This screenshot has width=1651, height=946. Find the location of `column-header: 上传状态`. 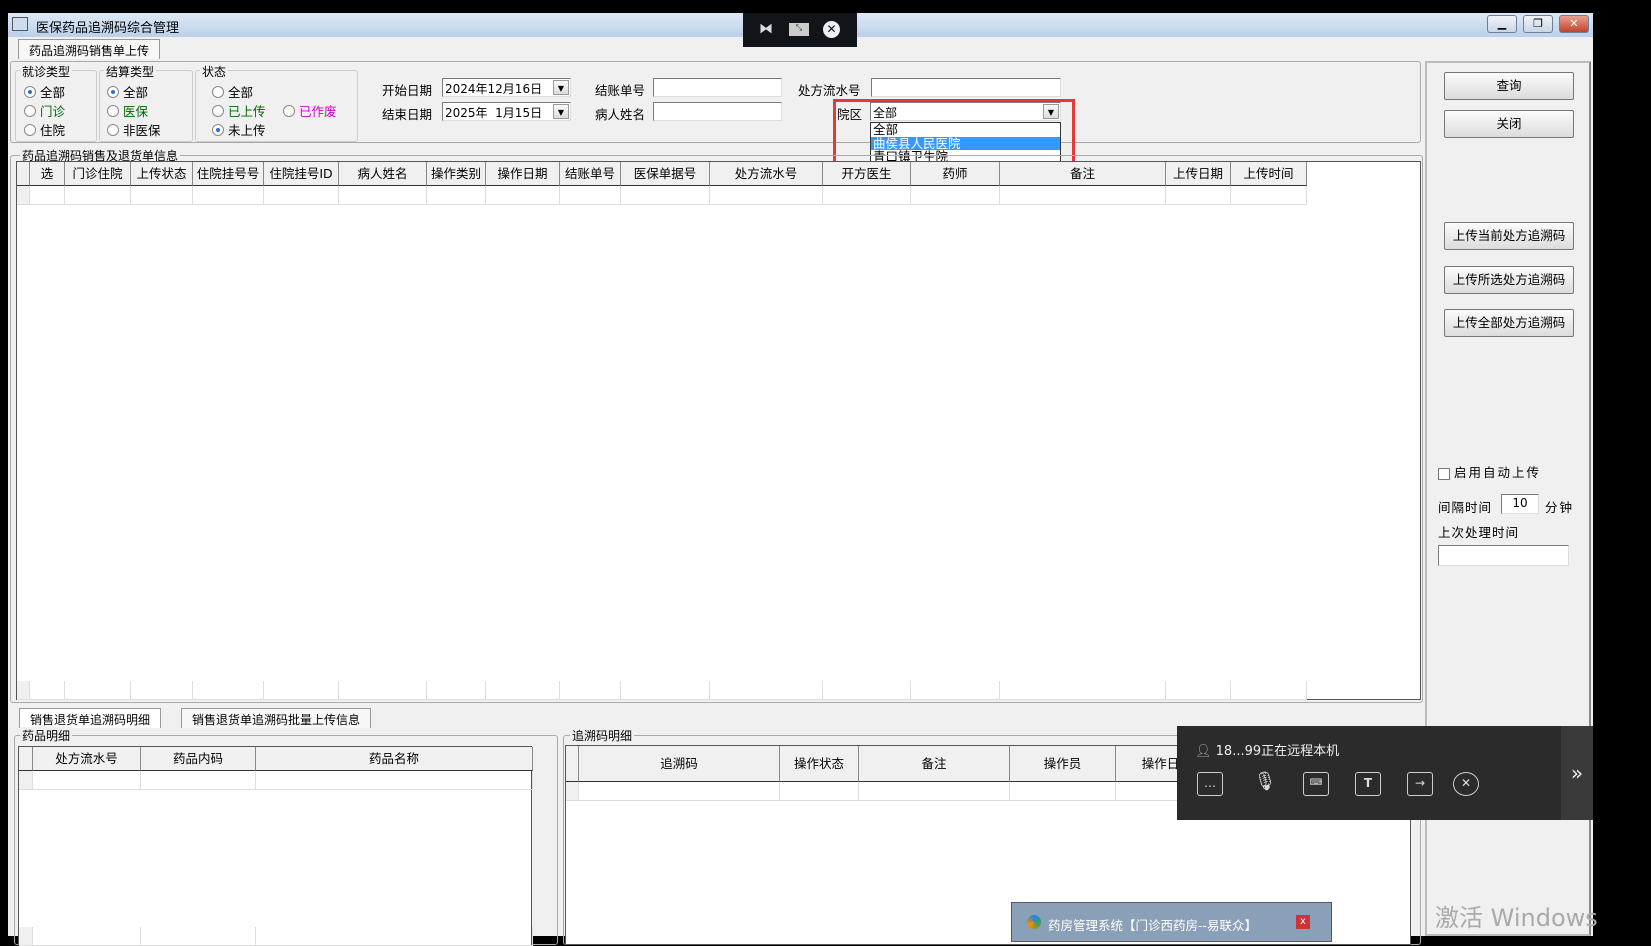

column-header: 上传状态 is located at coordinates (162, 174).